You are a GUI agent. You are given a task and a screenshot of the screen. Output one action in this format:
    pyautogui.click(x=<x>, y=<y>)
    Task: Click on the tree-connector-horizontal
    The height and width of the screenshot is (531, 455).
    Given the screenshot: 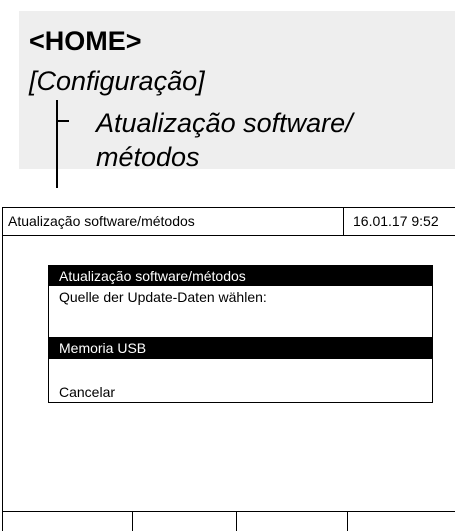 What is the action you would take?
    pyautogui.click(x=62, y=121)
    